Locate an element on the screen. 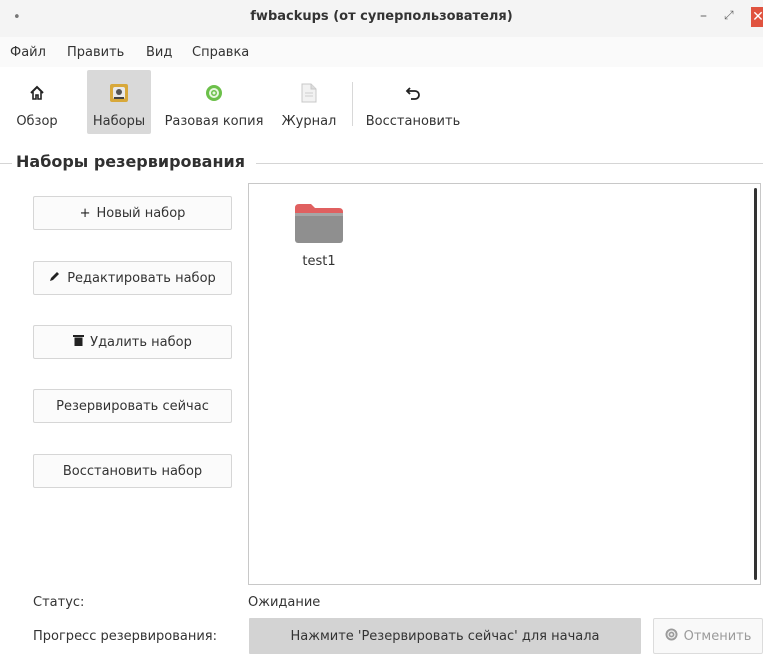 This screenshot has height=660, width=763. restore-set-button: Восстановить набор is located at coordinates (132, 471).